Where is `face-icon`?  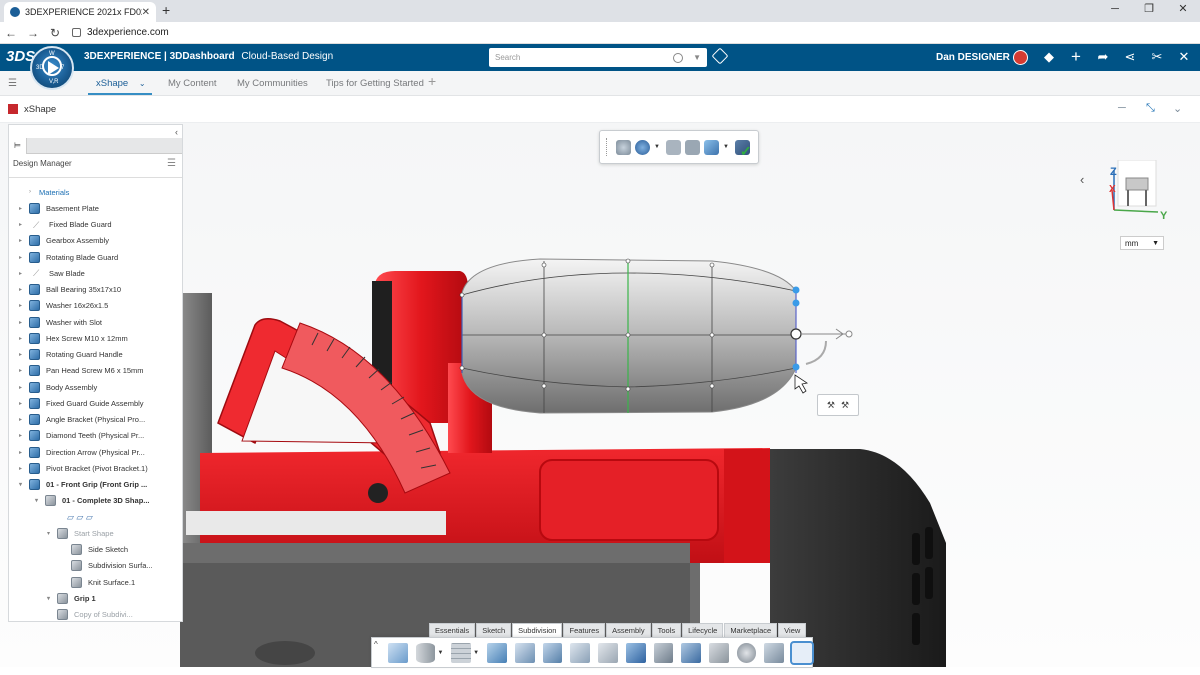 face-icon is located at coordinates (552, 652).